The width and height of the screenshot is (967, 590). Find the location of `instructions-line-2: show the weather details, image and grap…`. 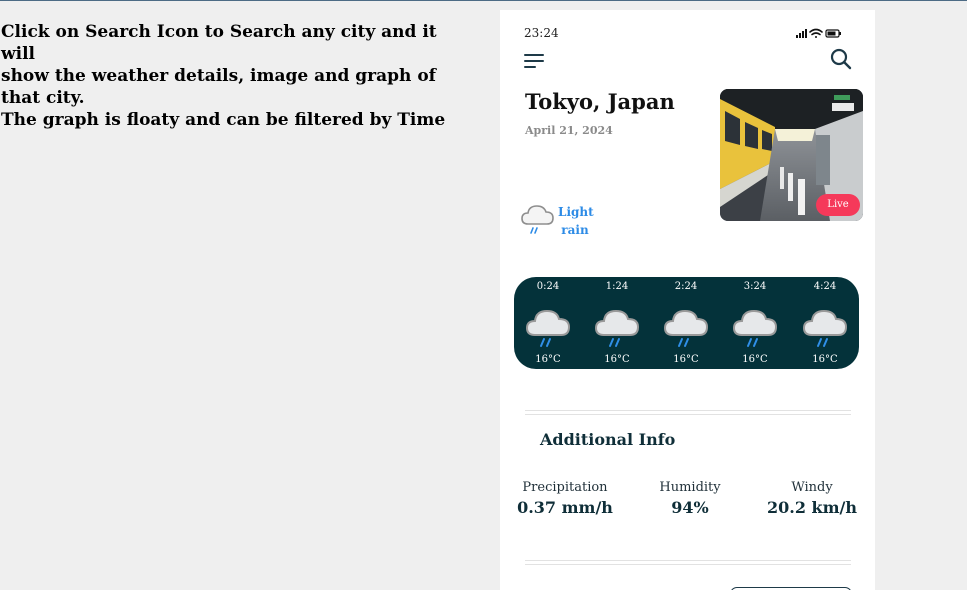

instructions-line-2: show the weather details, image and grap… is located at coordinates (218, 87).